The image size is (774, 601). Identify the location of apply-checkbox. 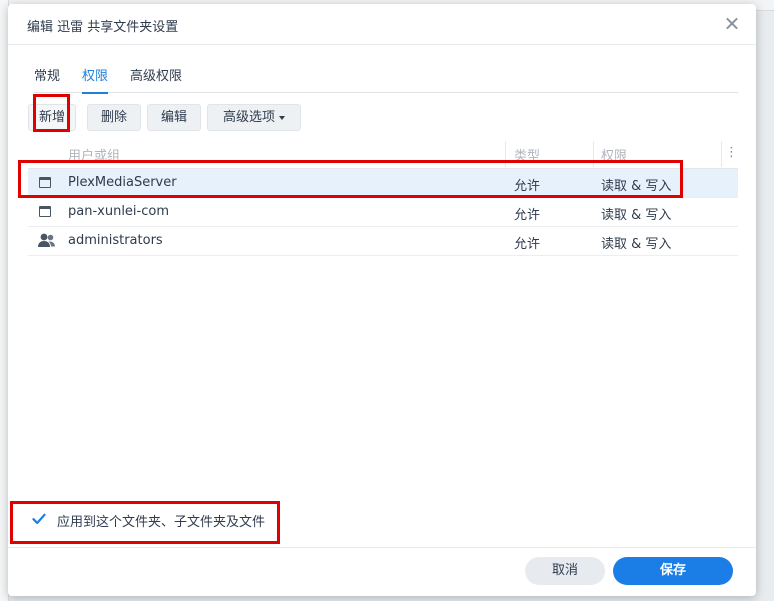
(39, 519).